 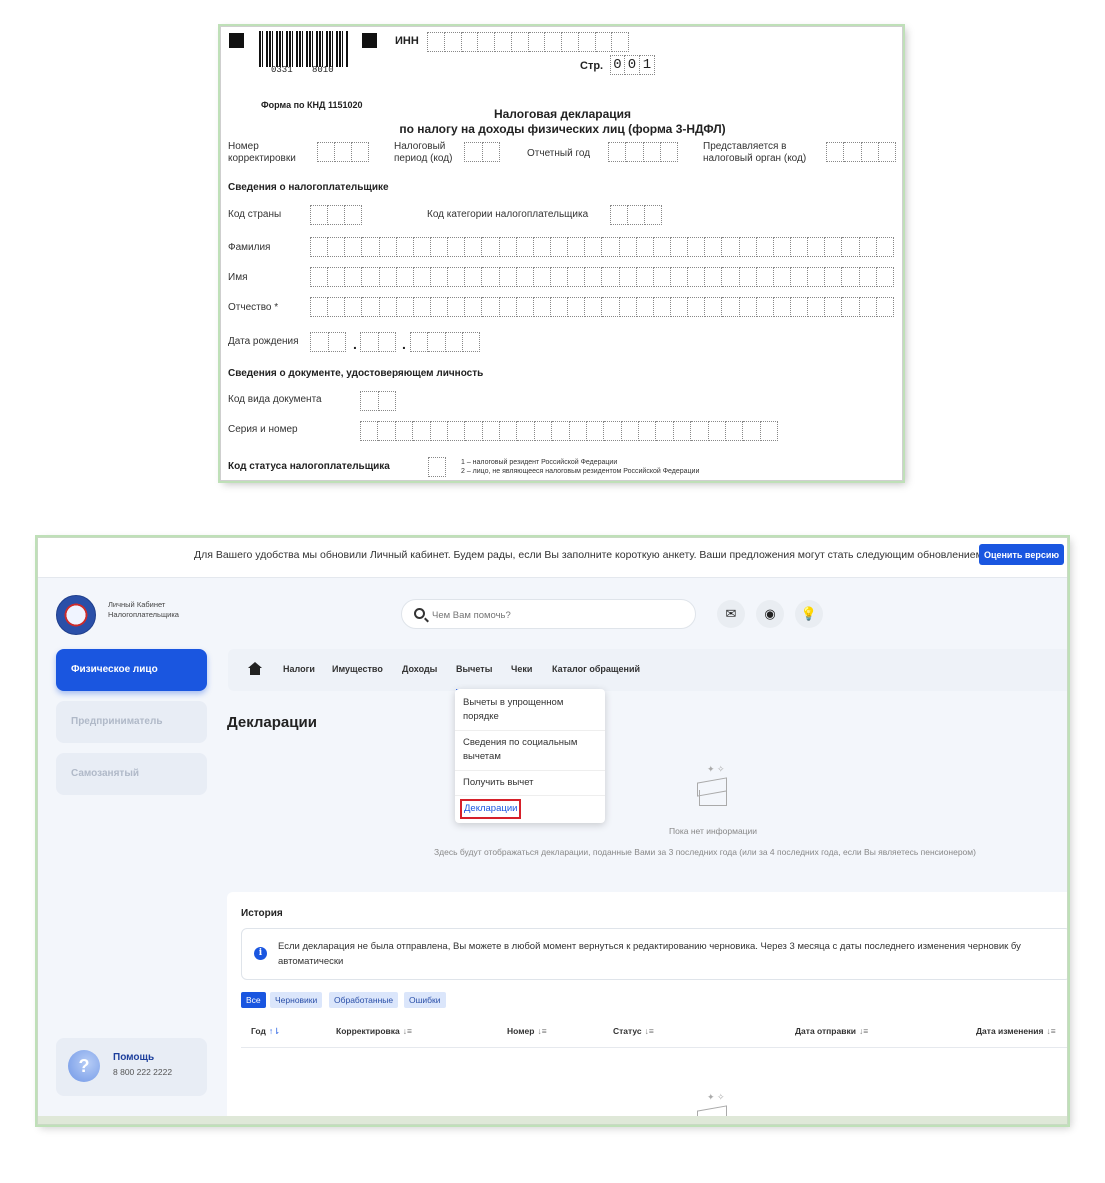 What do you see at coordinates (530, 783) in the screenshot?
I see `dropdown-item-get-deduction: Получить вычет` at bounding box center [530, 783].